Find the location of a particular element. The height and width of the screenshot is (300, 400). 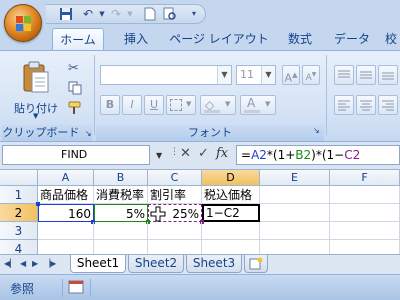

format-painter-icon is located at coordinates (75, 109).